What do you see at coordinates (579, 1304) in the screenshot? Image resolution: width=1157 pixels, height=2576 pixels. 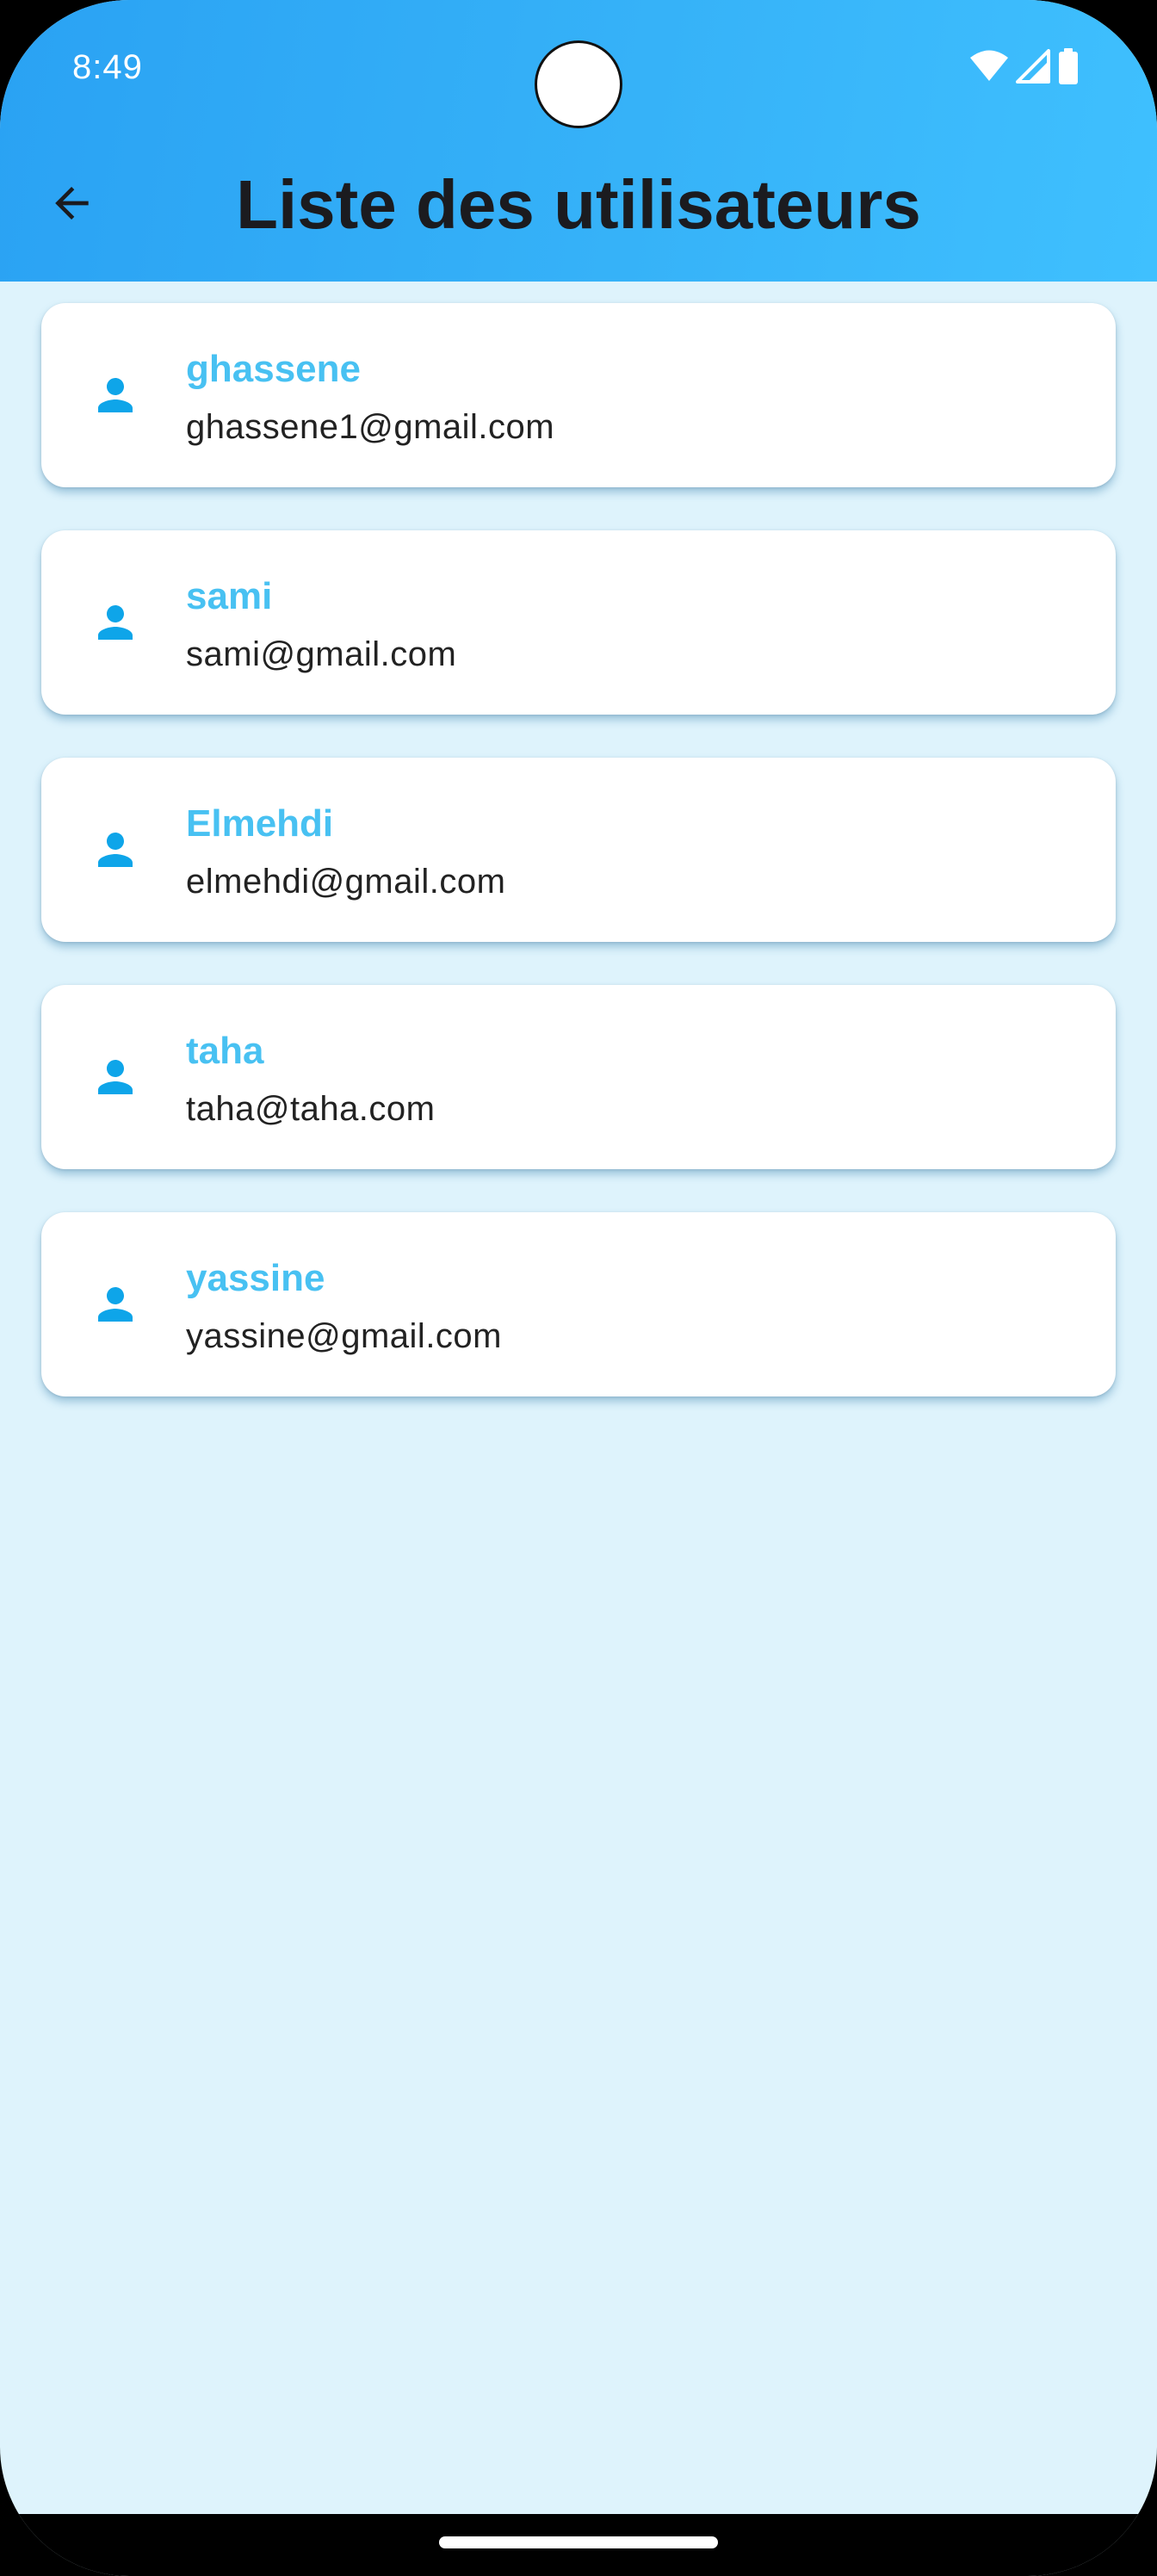 I see `user-card: yassine yassine@gmail.com` at bounding box center [579, 1304].